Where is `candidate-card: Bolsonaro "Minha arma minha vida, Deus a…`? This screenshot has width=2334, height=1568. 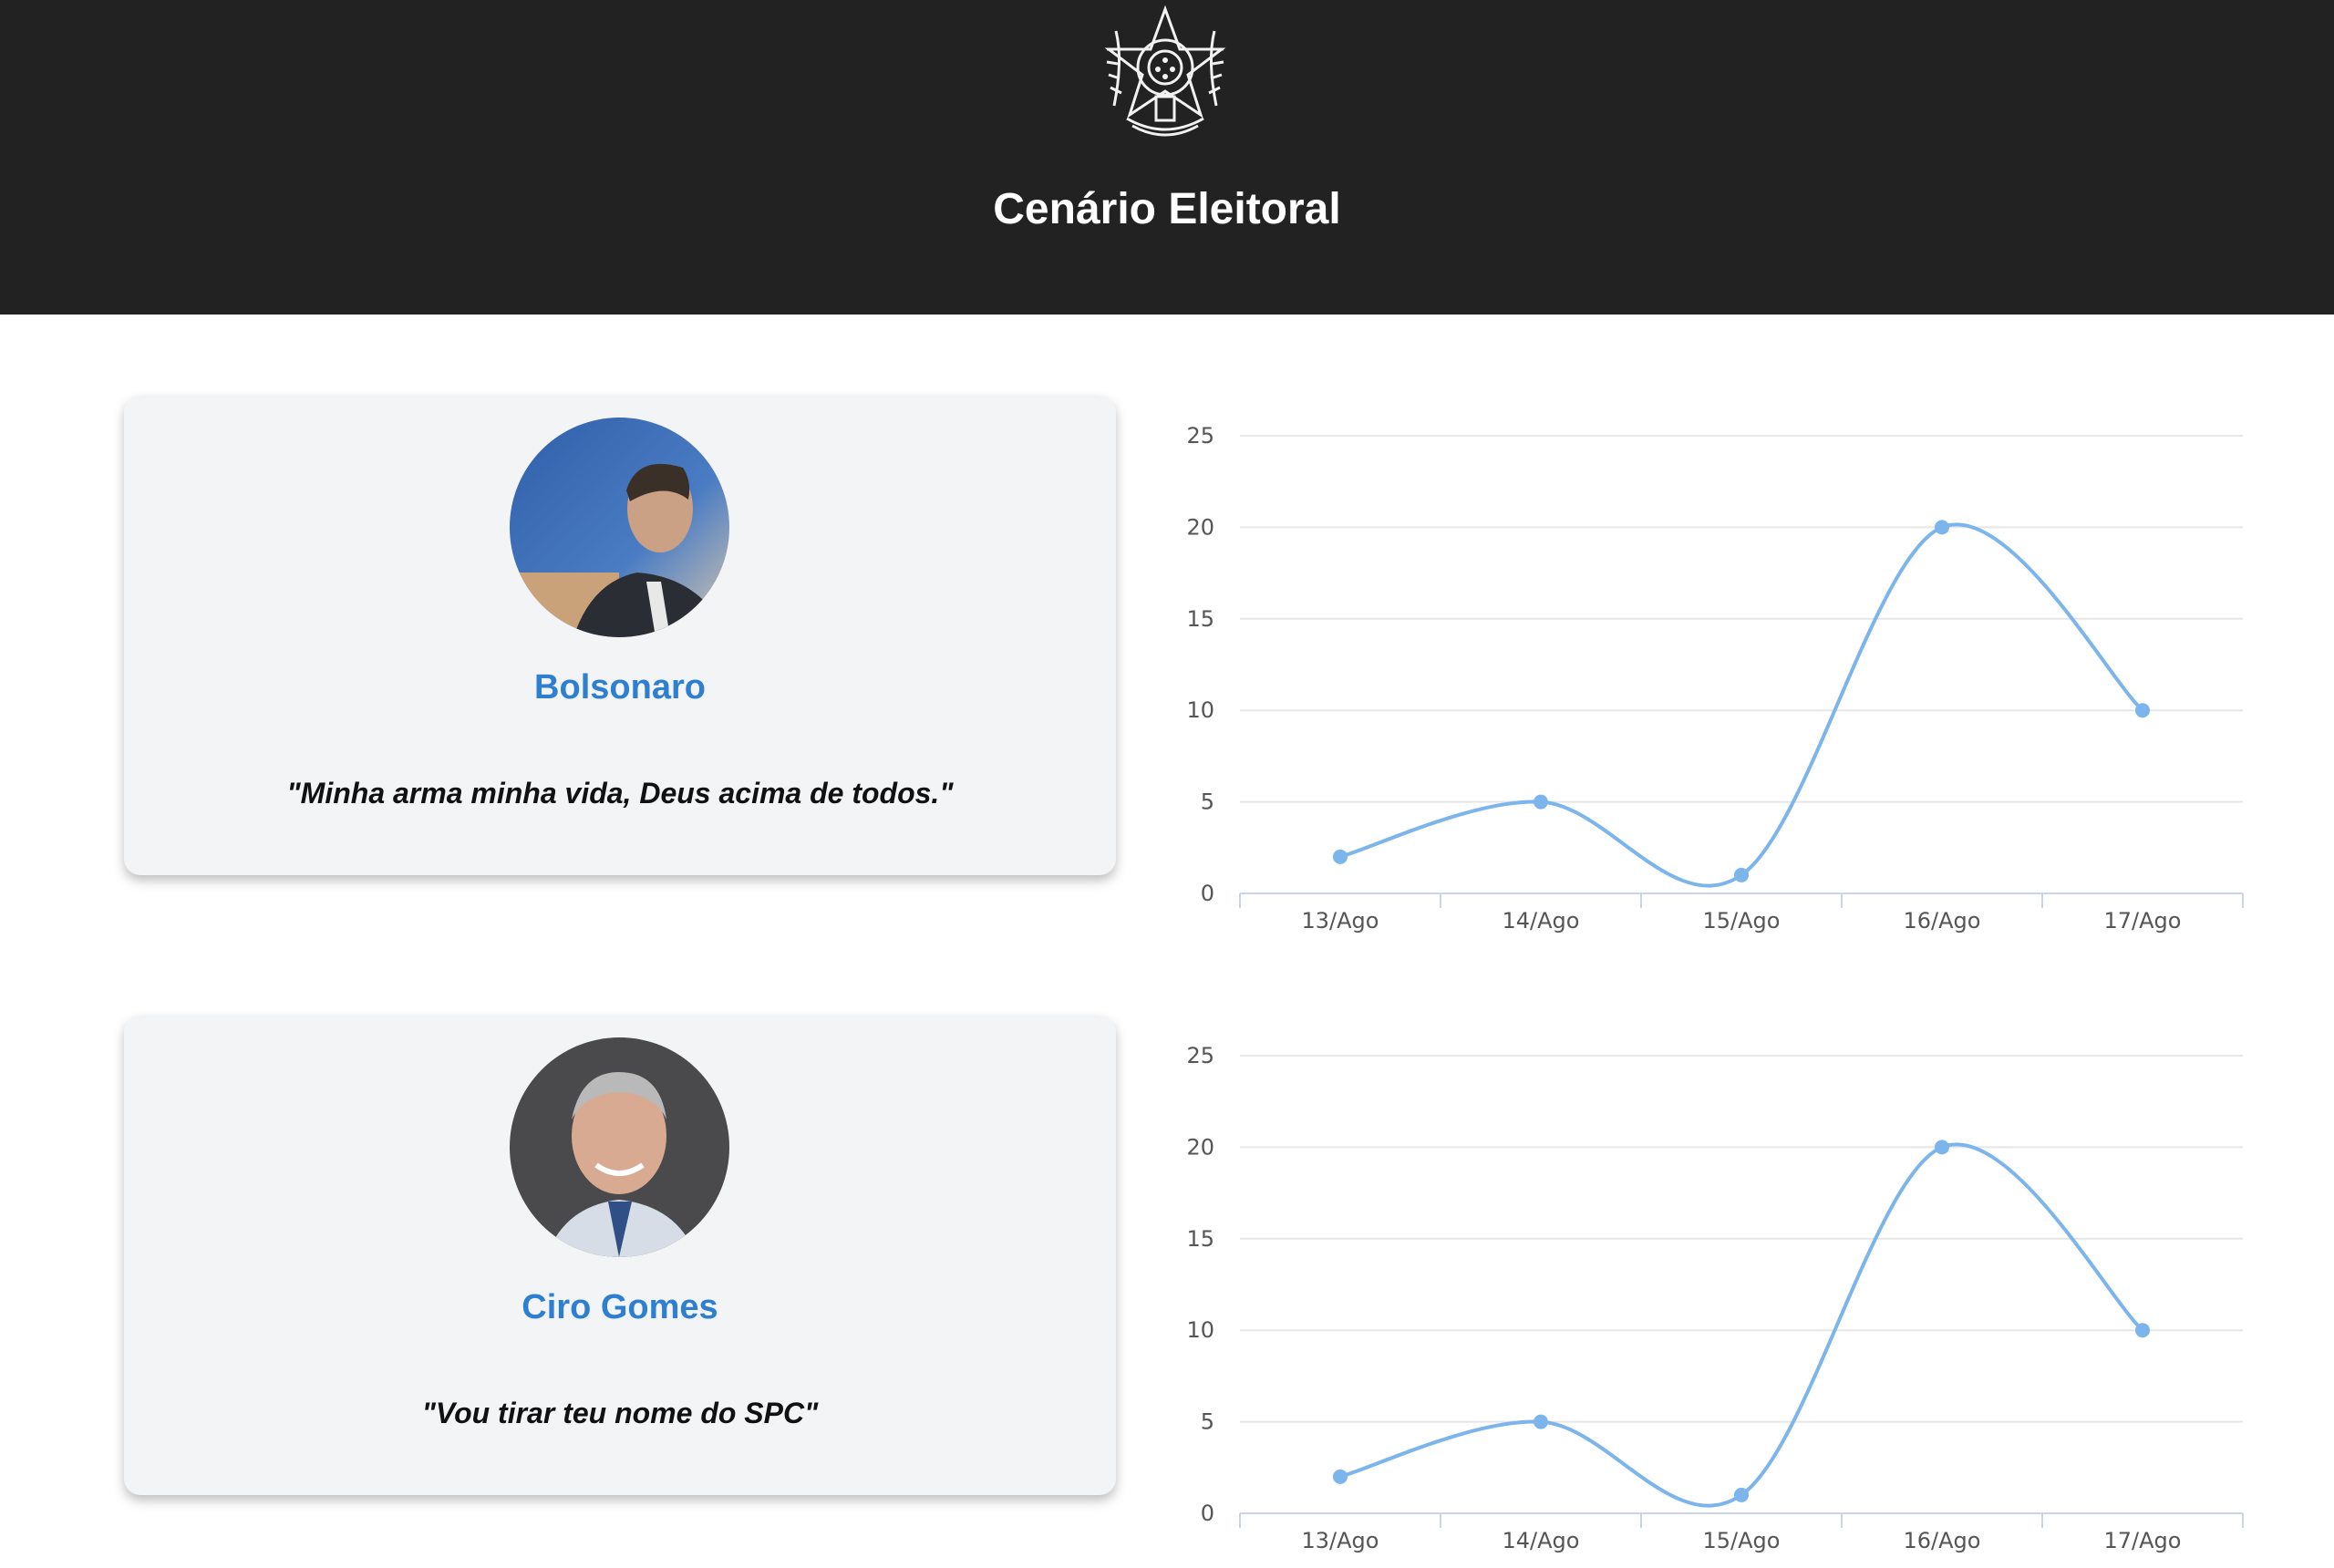 candidate-card: Bolsonaro "Minha arma minha vida, Deus a… is located at coordinates (620, 635).